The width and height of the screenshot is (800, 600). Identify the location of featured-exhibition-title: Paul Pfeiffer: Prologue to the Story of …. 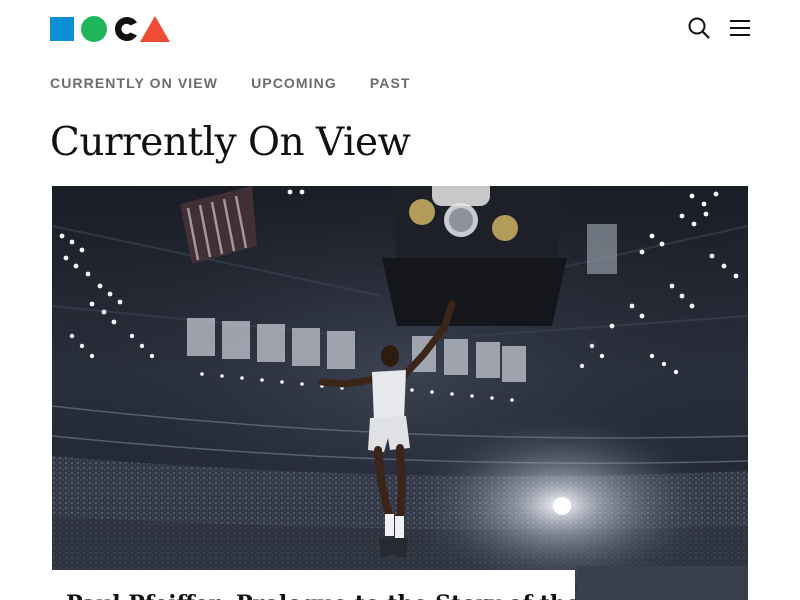
(320, 595).